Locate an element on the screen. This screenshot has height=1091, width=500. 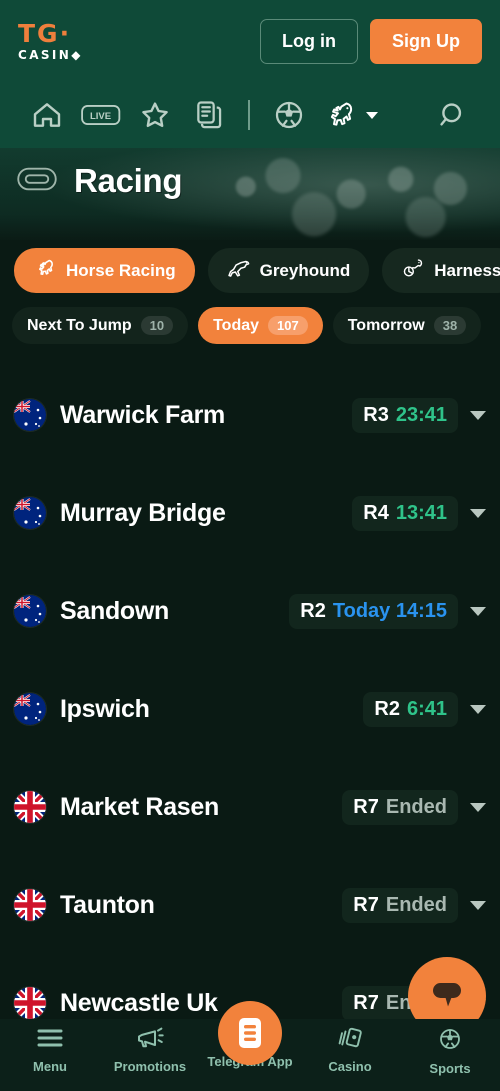
table-row: Sandown R2 Today 14:15 is located at coordinates (250, 611).